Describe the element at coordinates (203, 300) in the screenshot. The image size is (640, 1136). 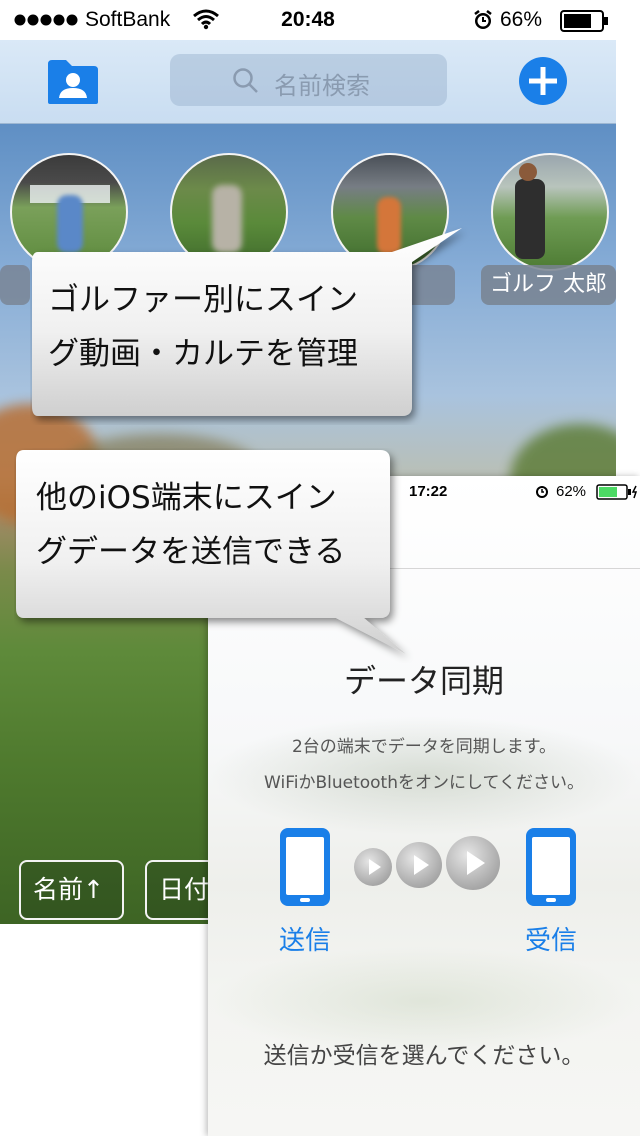
I see `callout-line-1: ゴルファー別にスイン` at that location.